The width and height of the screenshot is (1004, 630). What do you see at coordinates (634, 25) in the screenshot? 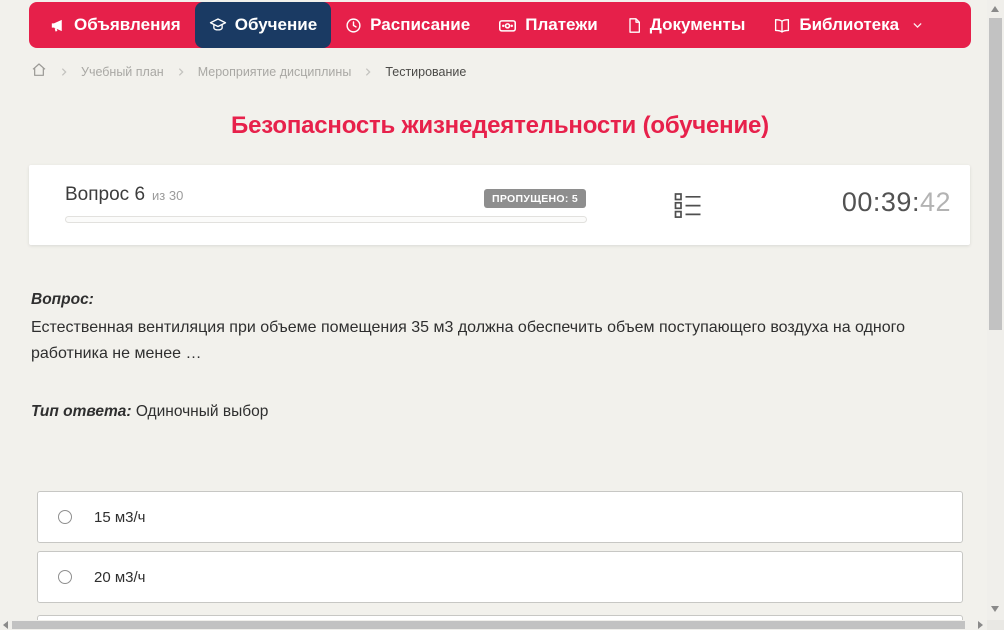
I see `document-icon` at bounding box center [634, 25].